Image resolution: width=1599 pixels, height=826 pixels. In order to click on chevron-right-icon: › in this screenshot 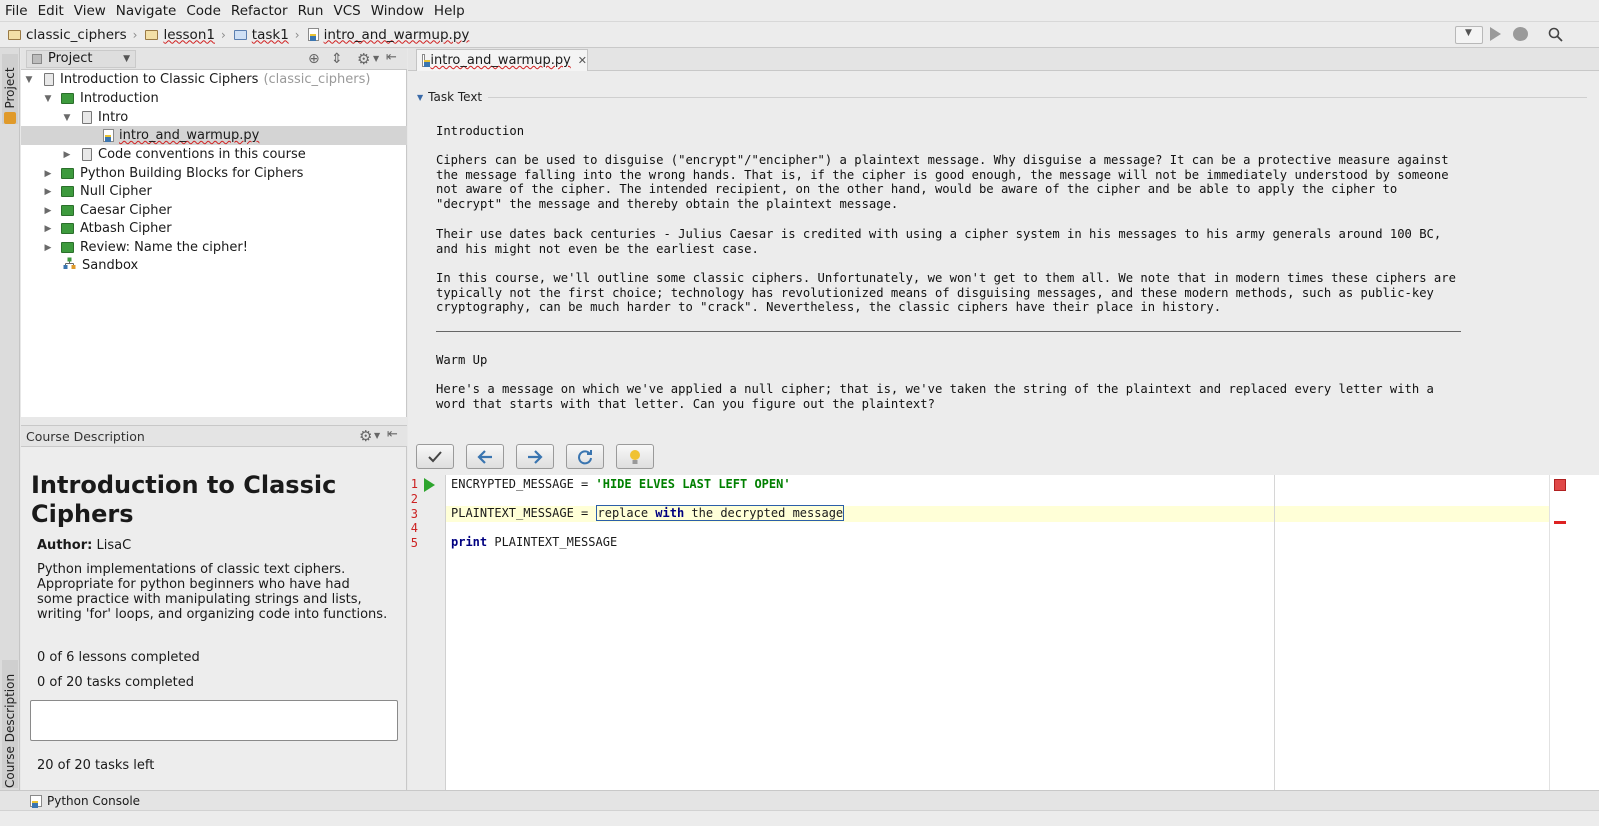, I will do `click(297, 34)`.